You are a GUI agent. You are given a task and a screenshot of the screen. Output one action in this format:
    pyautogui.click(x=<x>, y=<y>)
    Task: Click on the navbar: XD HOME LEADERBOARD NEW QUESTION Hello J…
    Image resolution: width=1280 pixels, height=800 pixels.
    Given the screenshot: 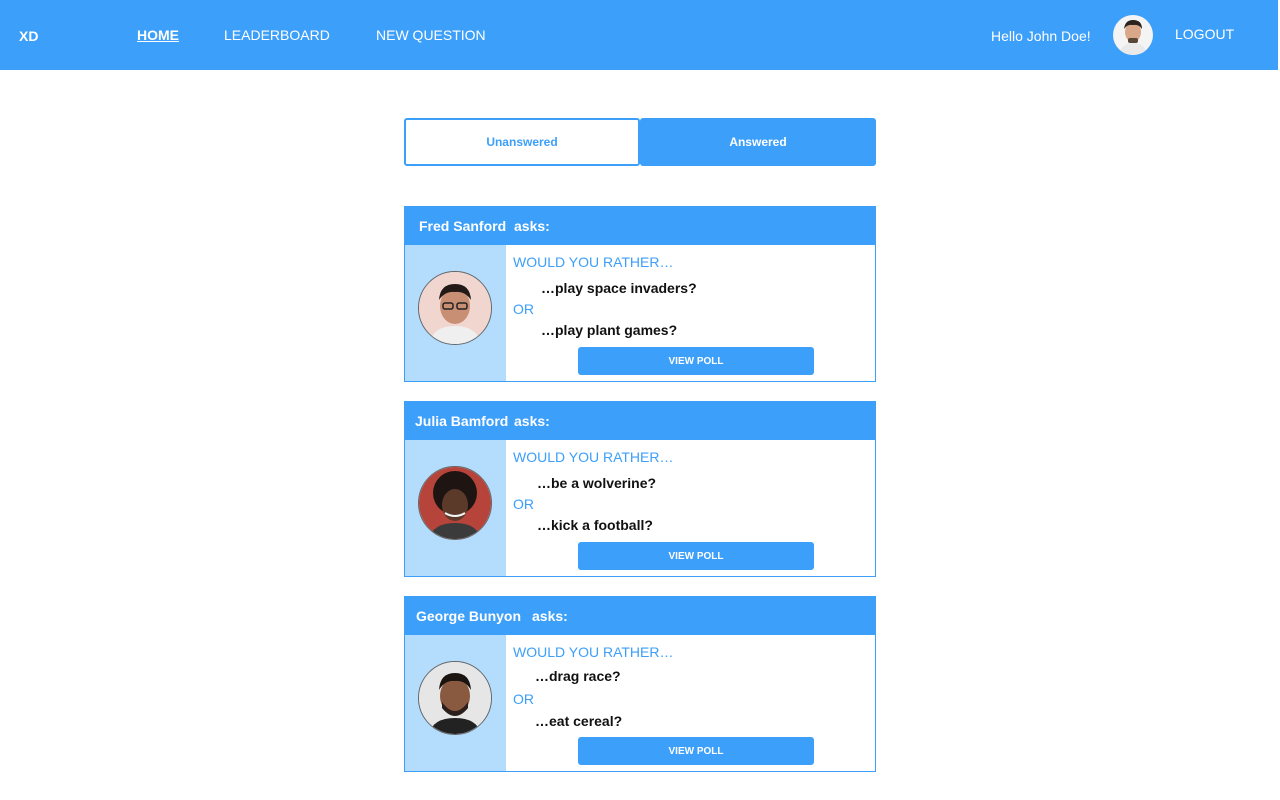 What is the action you would take?
    pyautogui.click(x=639, y=35)
    